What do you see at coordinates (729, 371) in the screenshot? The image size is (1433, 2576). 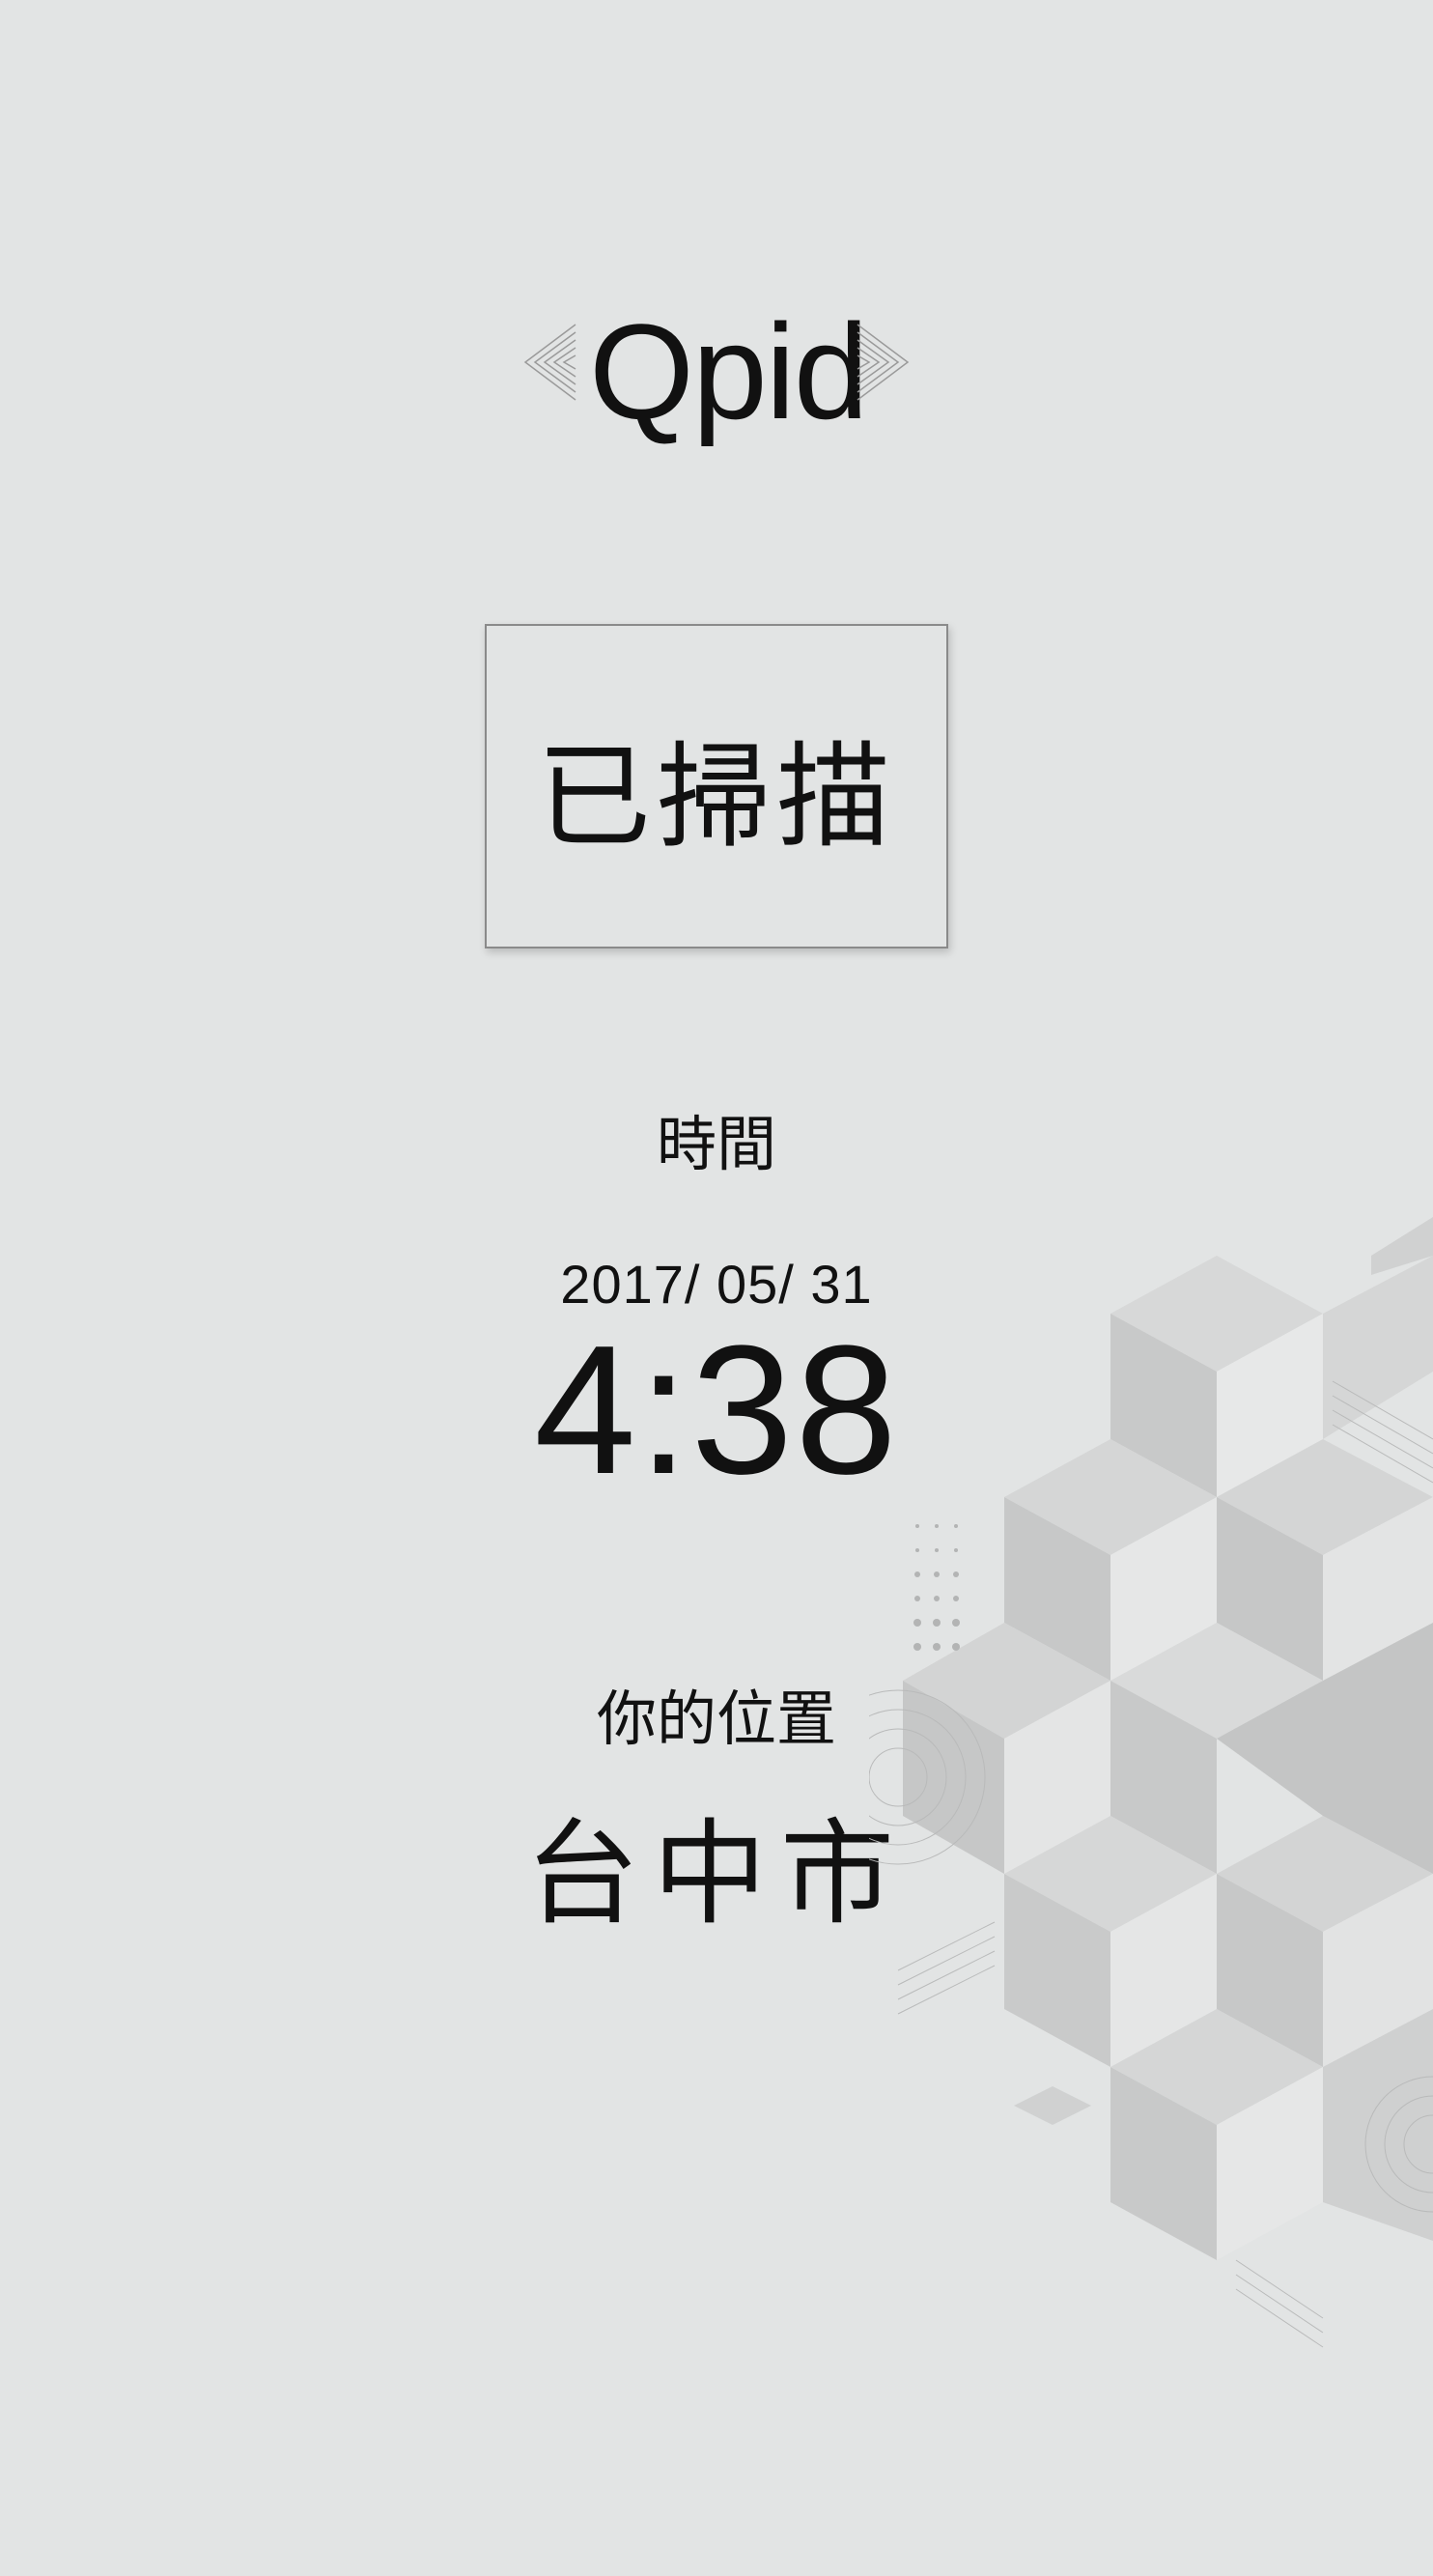 I see `brand-name: Qpid` at bounding box center [729, 371].